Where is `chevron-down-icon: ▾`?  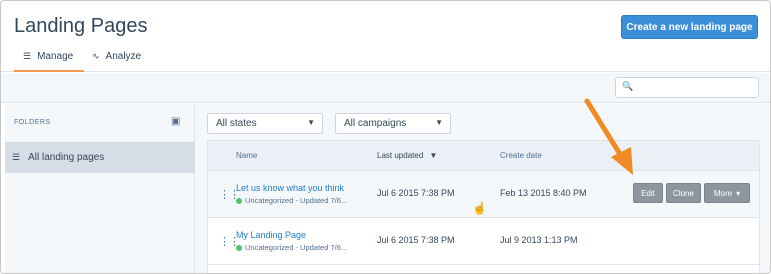
chevron-down-icon: ▾ is located at coordinates (738, 193).